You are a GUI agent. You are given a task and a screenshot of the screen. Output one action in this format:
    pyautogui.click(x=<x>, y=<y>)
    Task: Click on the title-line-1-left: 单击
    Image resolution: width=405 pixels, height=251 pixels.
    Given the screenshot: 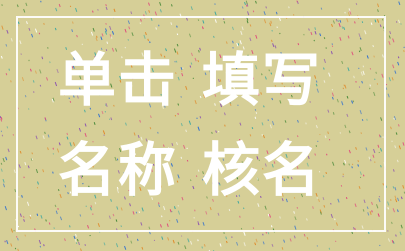 What is the action you would take?
    pyautogui.click(x=118, y=80)
    